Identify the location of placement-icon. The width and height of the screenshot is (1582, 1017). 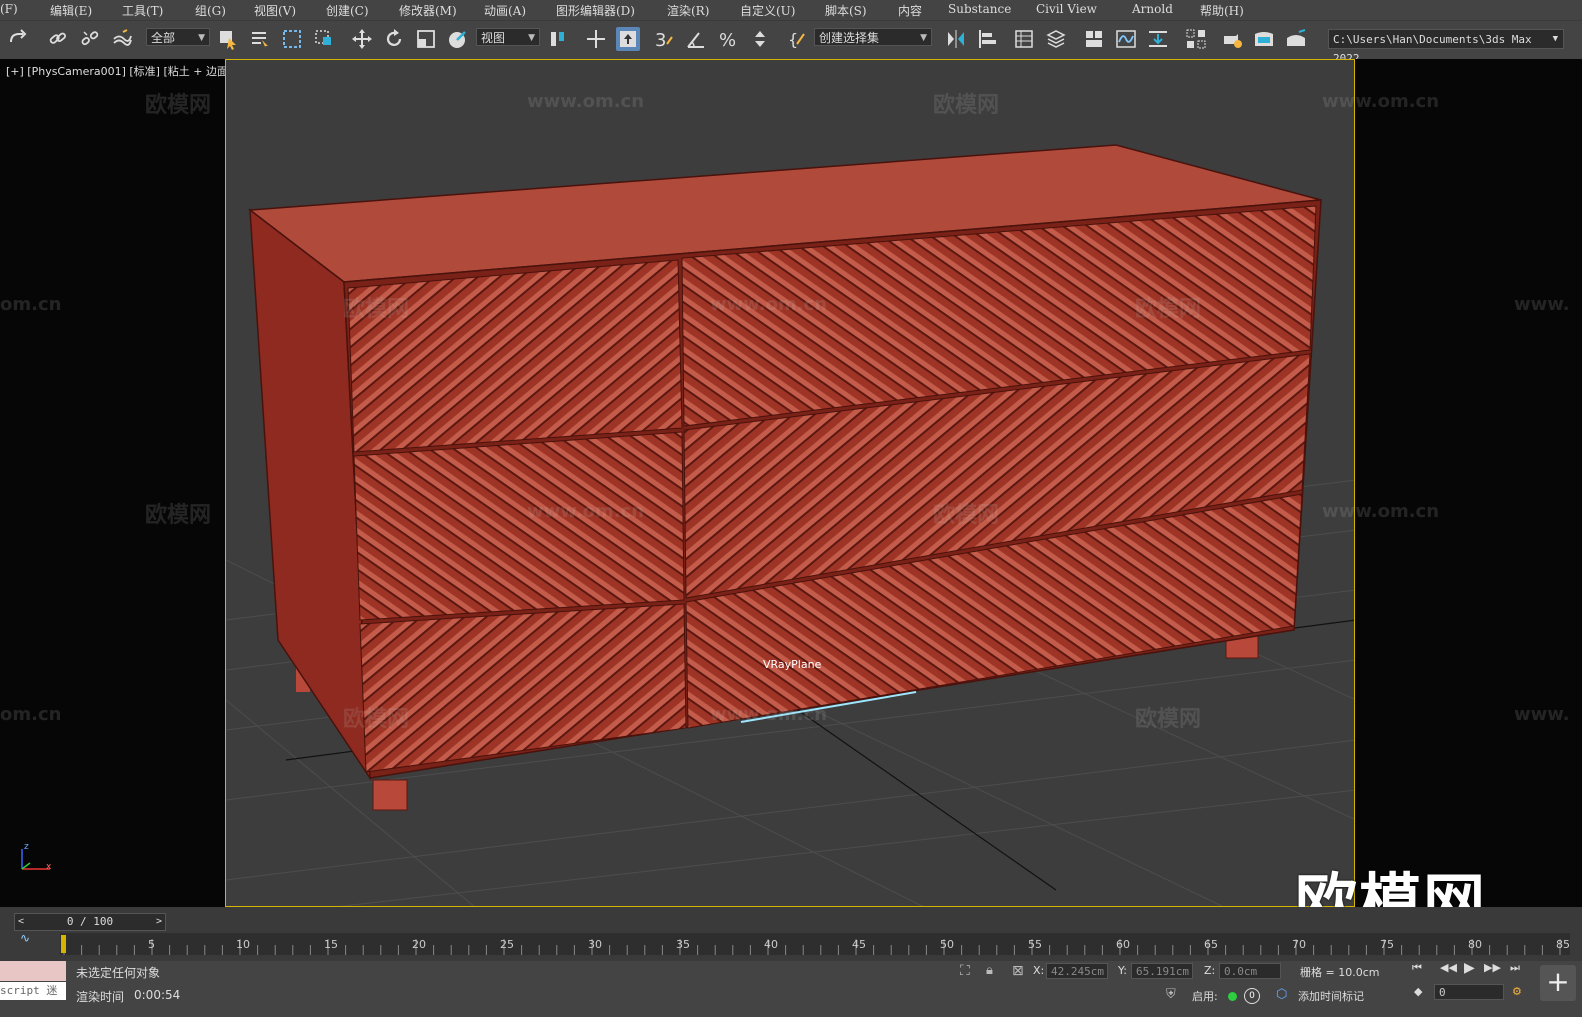
(458, 39).